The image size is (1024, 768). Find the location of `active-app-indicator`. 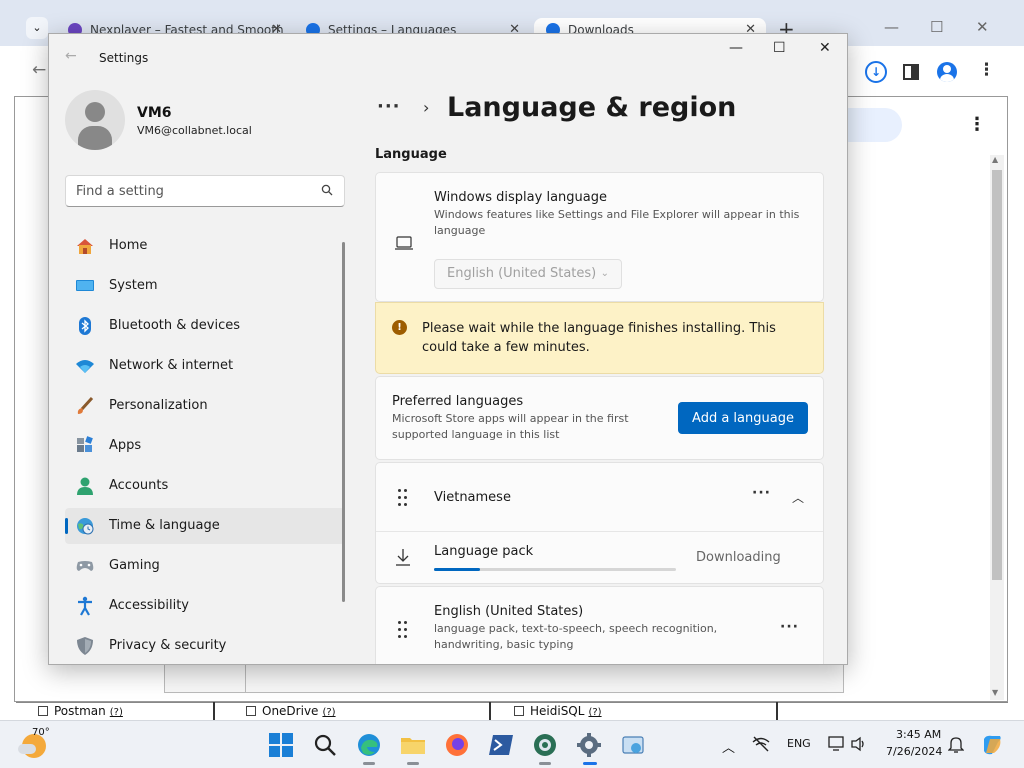

active-app-indicator is located at coordinates (590, 763).